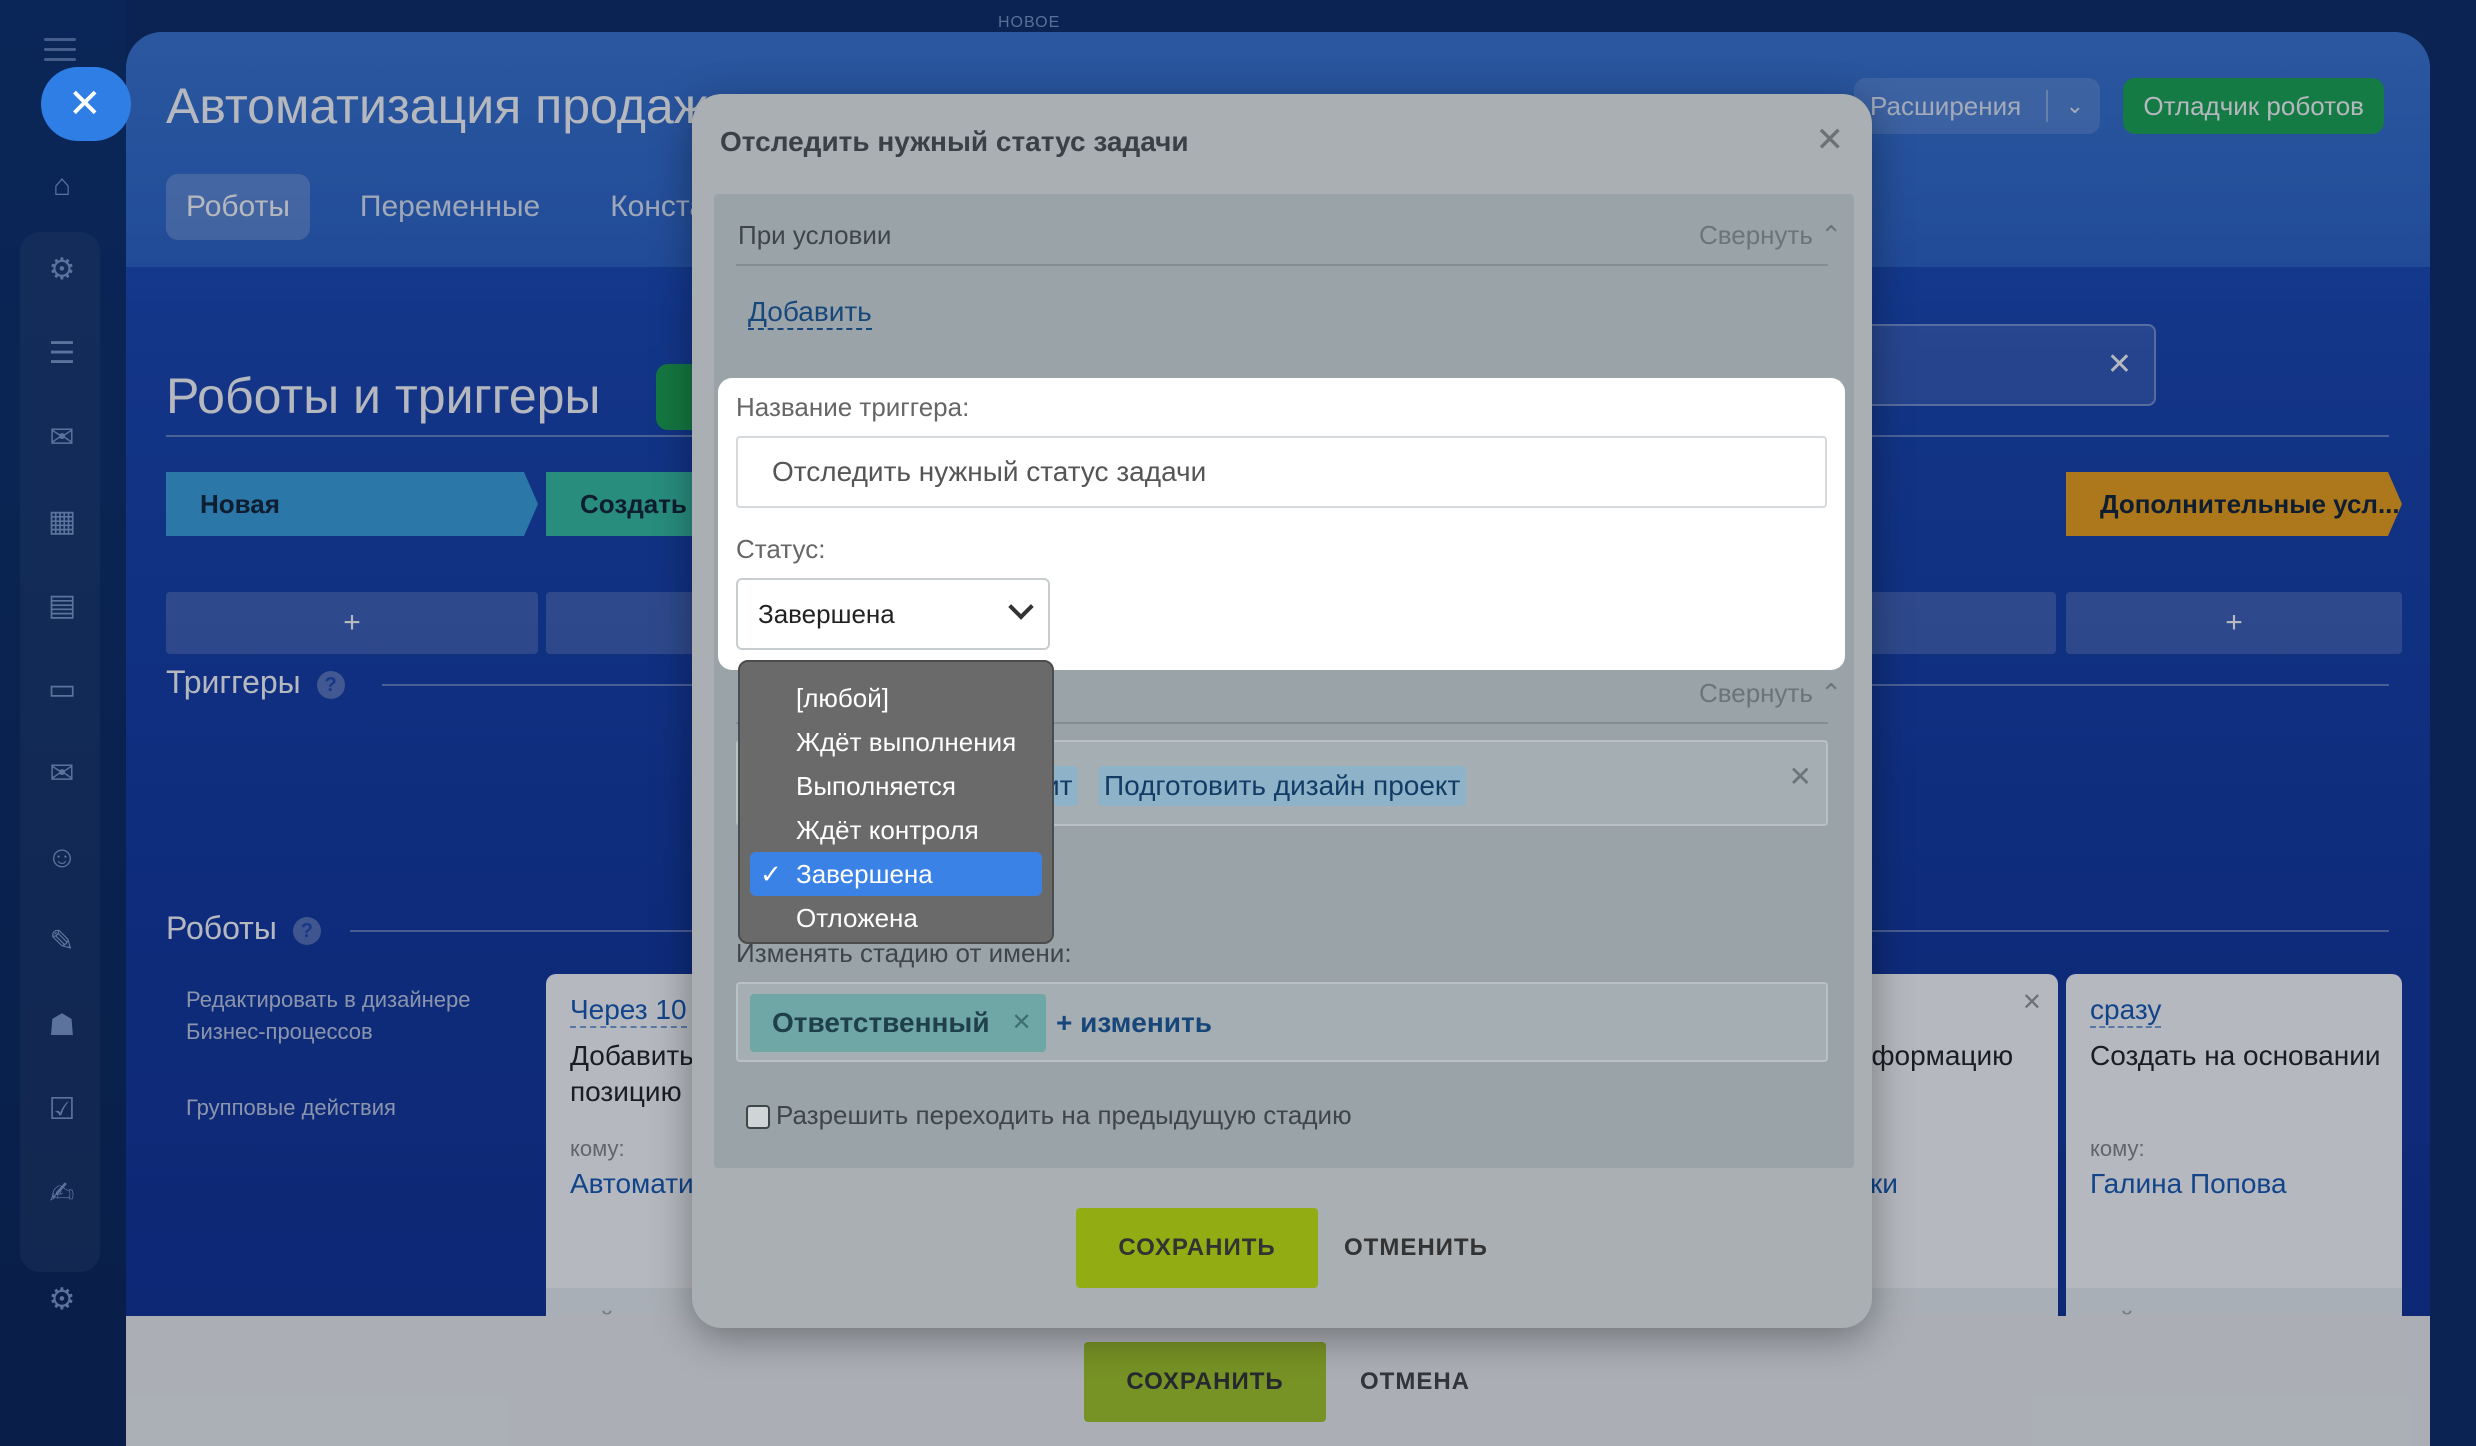 This screenshot has width=2476, height=1446. What do you see at coordinates (781, 549) in the screenshot?
I see `status-label: Статус:` at bounding box center [781, 549].